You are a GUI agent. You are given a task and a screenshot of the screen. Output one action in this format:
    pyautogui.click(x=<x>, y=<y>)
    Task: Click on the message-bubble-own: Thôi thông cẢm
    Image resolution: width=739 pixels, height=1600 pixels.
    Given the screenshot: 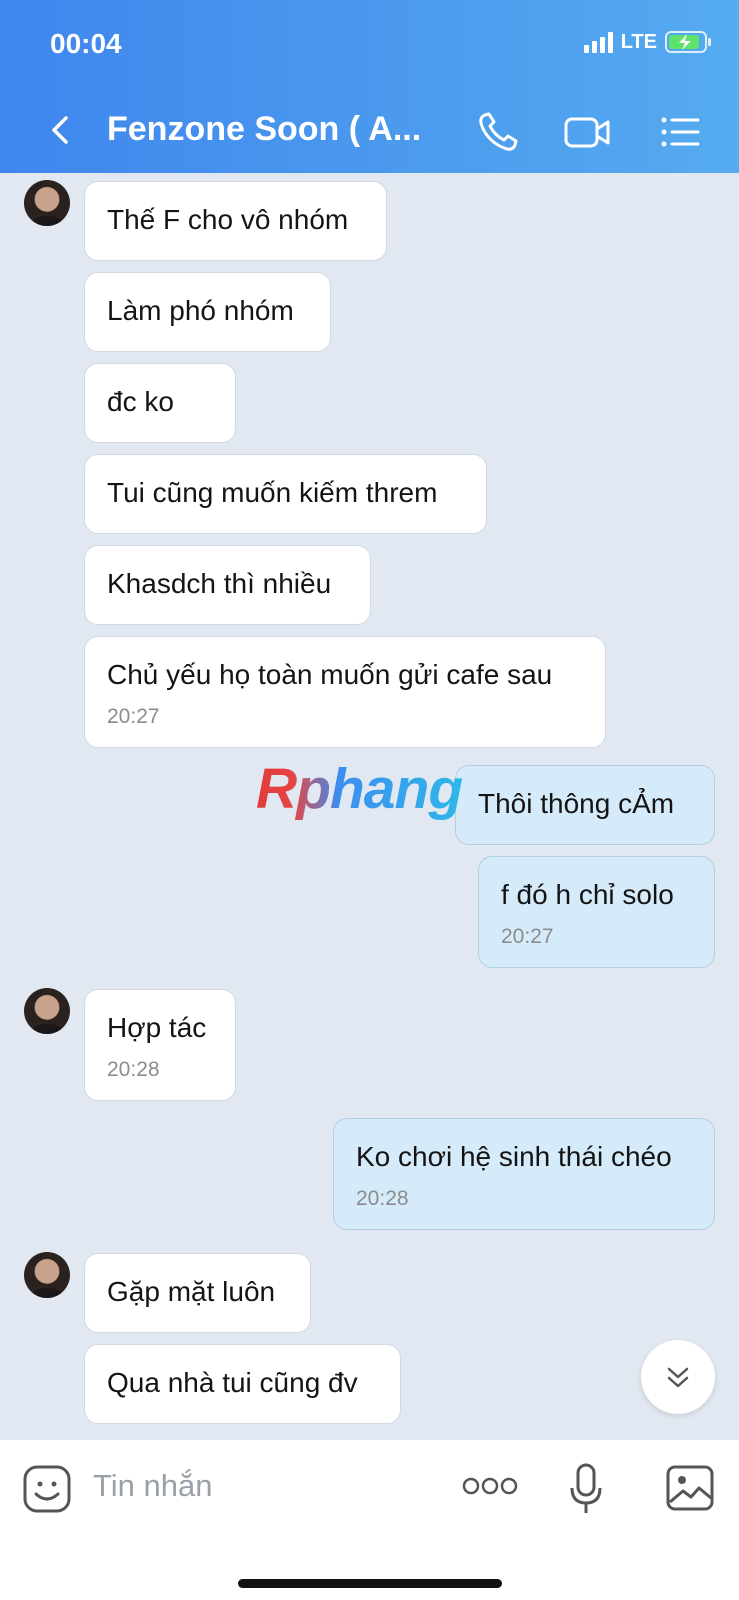 What is the action you would take?
    pyautogui.click(x=585, y=805)
    